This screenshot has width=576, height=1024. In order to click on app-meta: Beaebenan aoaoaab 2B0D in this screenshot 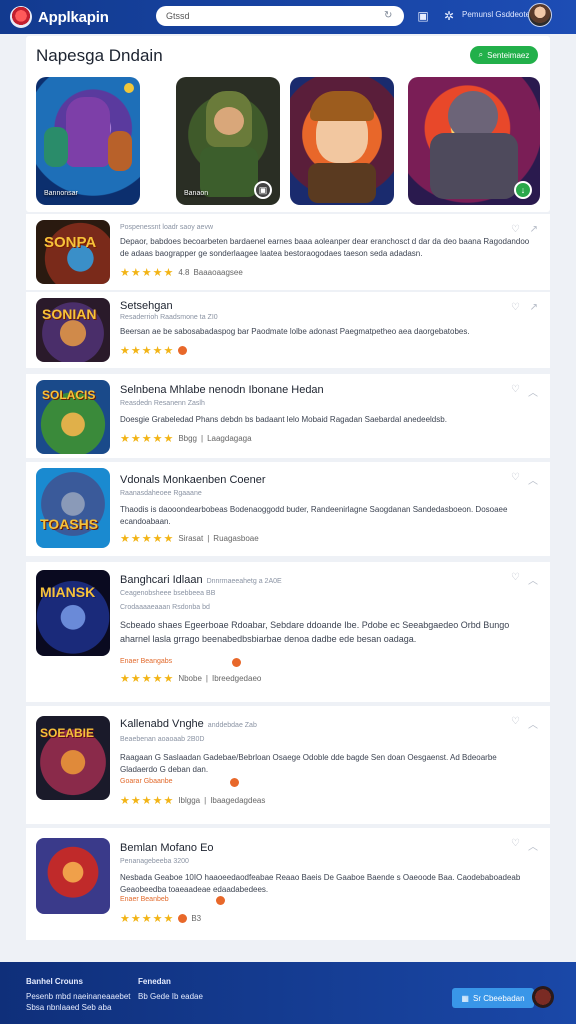, I will do `click(162, 739)`.